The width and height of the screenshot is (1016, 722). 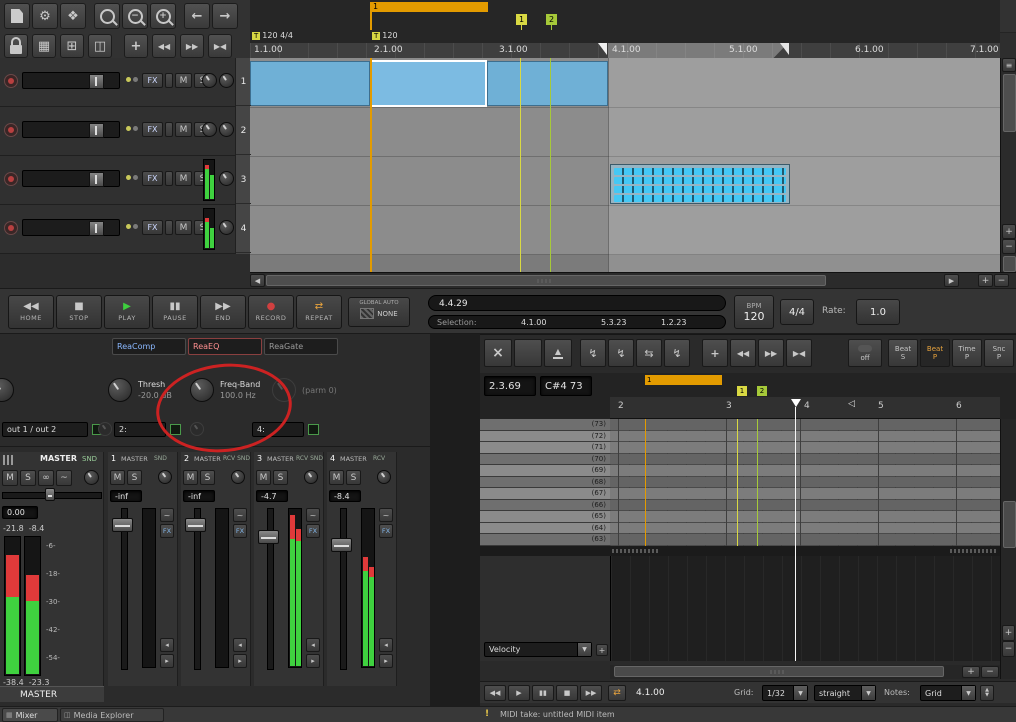 What do you see at coordinates (117, 180) in the screenshot?
I see `track-row-3: FX M S` at bounding box center [117, 180].